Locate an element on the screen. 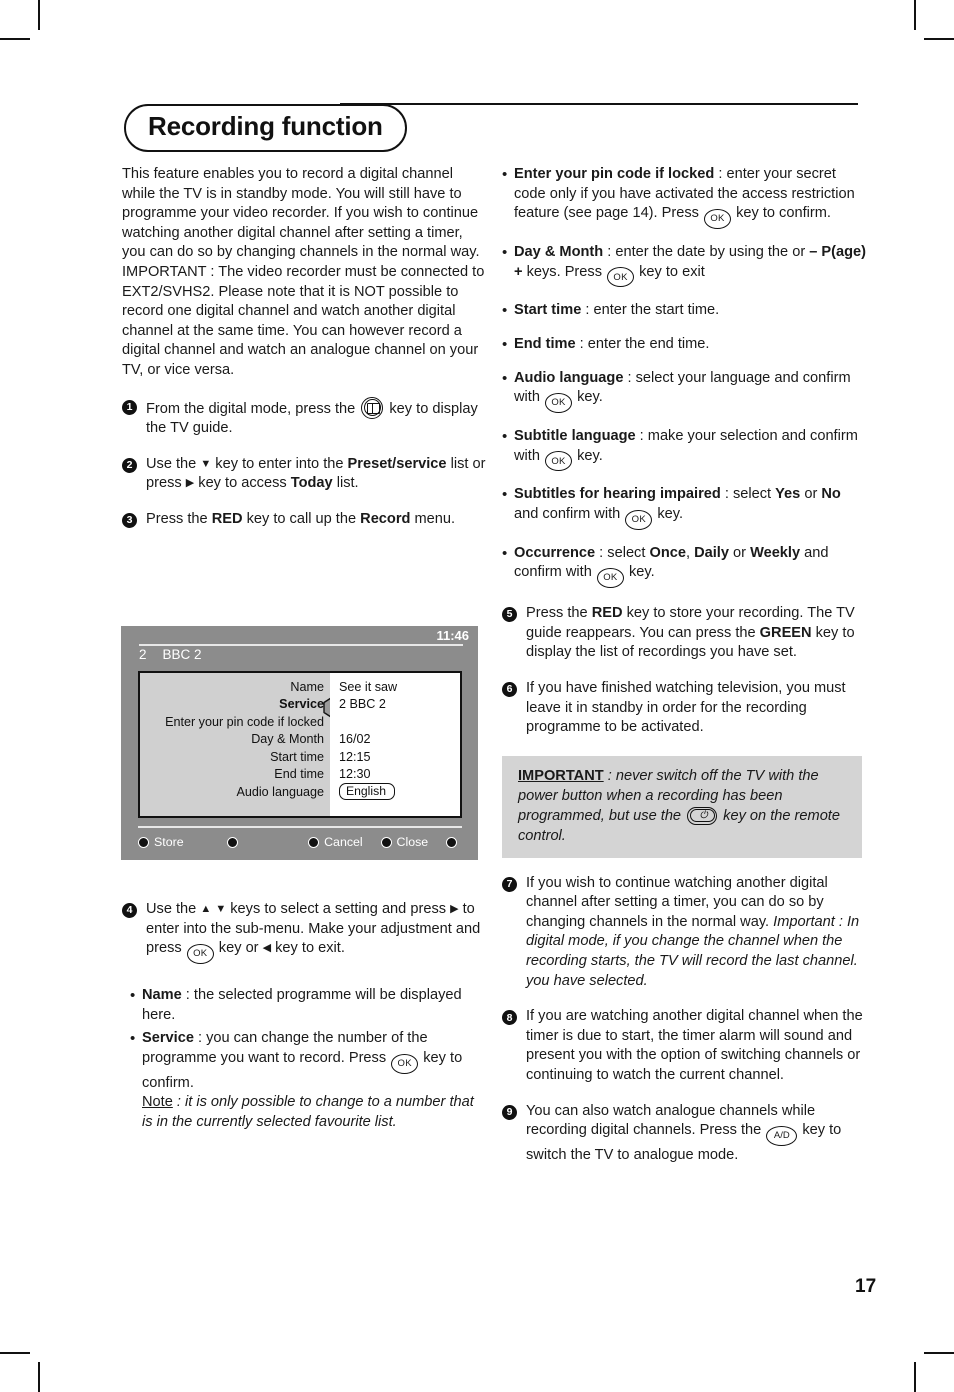  tv-row-value-pill: English is located at coordinates (368, 792).